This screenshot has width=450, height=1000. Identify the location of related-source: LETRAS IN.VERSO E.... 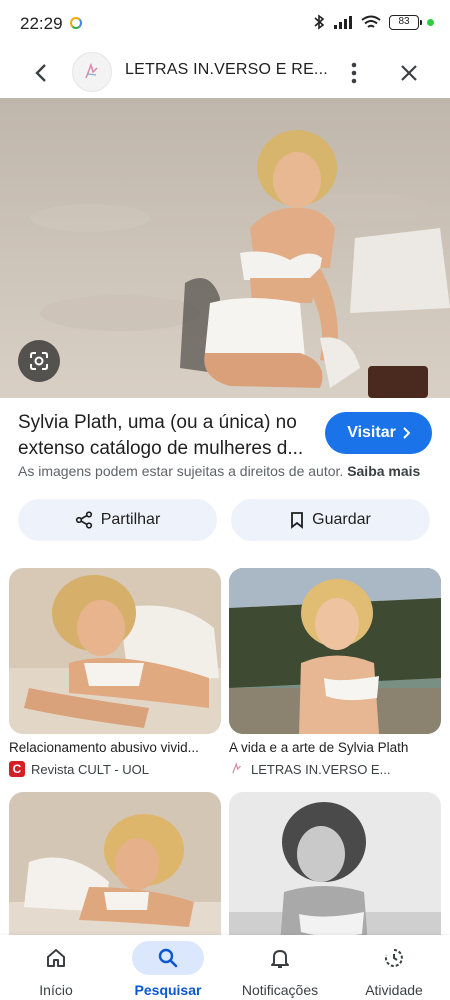
(335, 769).